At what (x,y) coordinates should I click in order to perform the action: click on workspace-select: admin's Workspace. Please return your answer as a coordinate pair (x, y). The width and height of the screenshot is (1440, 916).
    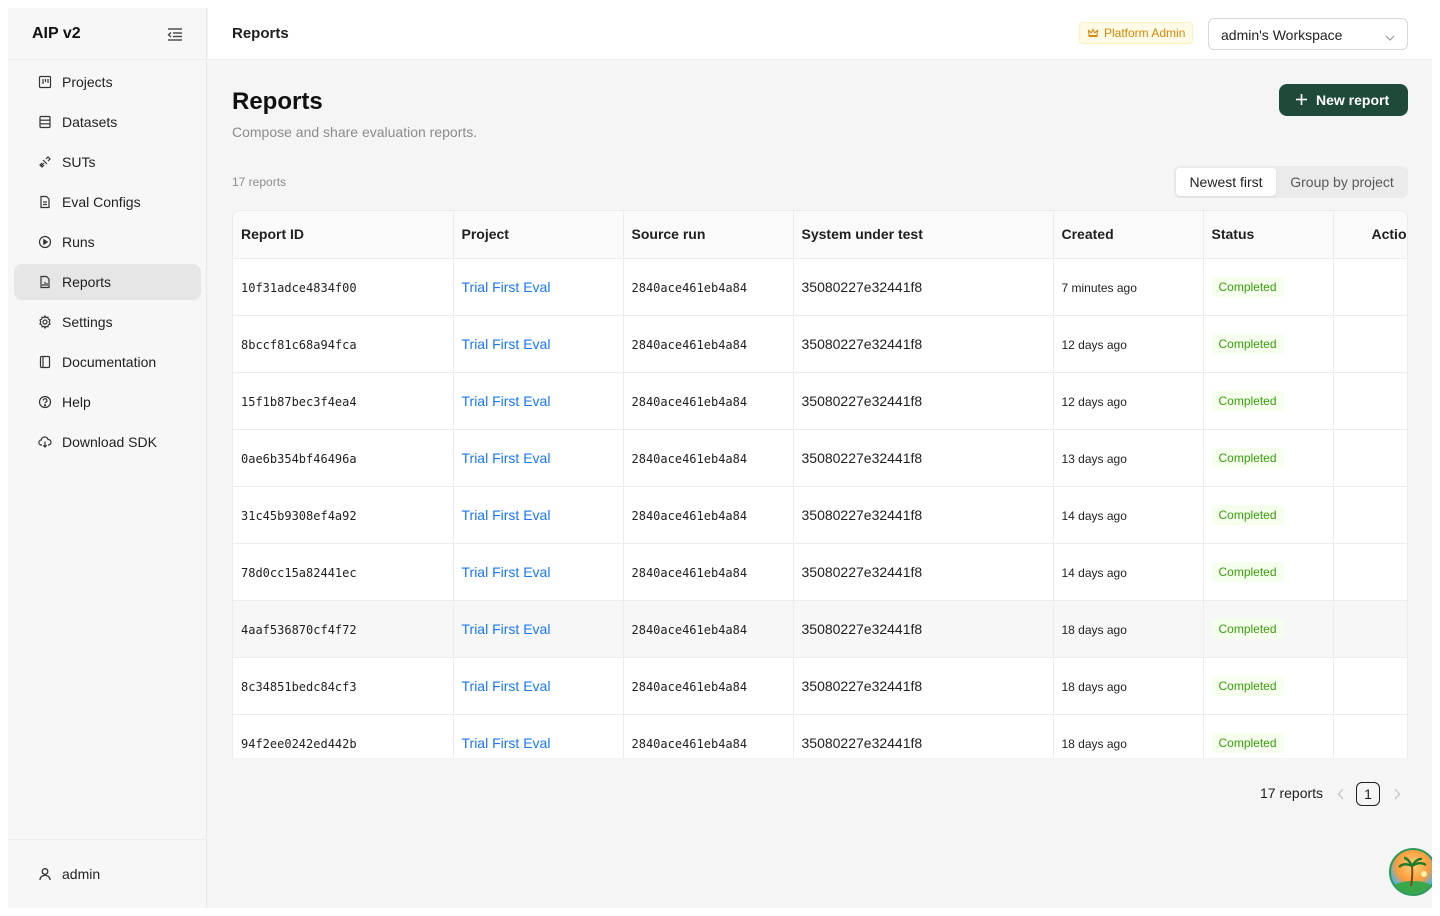
    Looking at the image, I should click on (1308, 34).